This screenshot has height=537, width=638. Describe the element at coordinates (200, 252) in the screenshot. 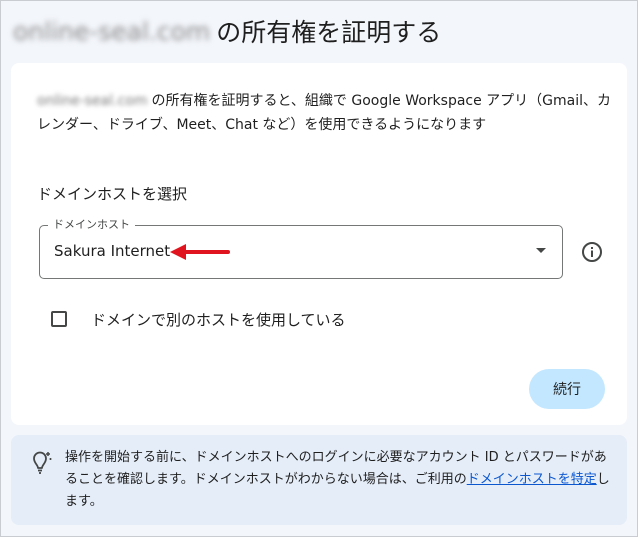

I see `red-arrow-icon` at that location.